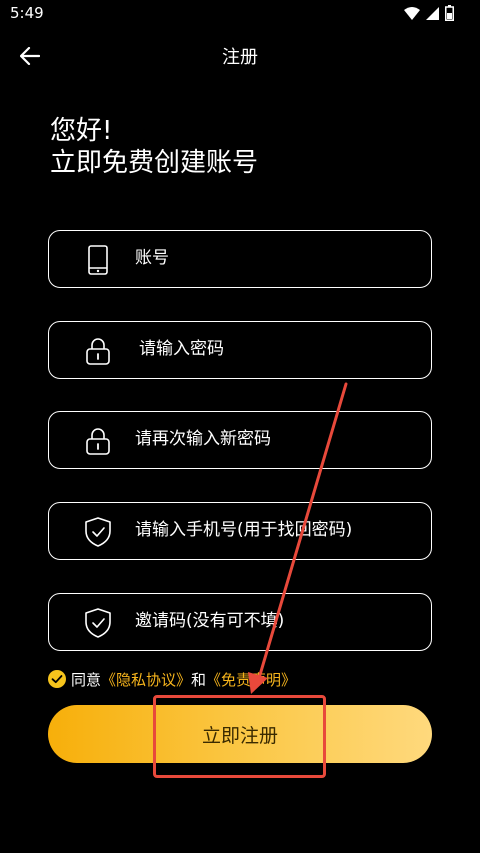 Image resolution: width=480 pixels, height=853 pixels. I want to click on account-input, so click(275, 258).